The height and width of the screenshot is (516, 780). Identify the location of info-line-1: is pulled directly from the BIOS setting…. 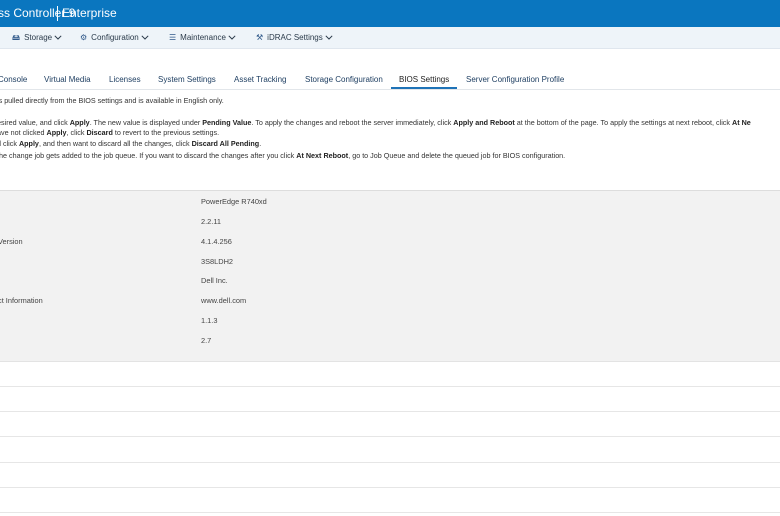
(112, 100).